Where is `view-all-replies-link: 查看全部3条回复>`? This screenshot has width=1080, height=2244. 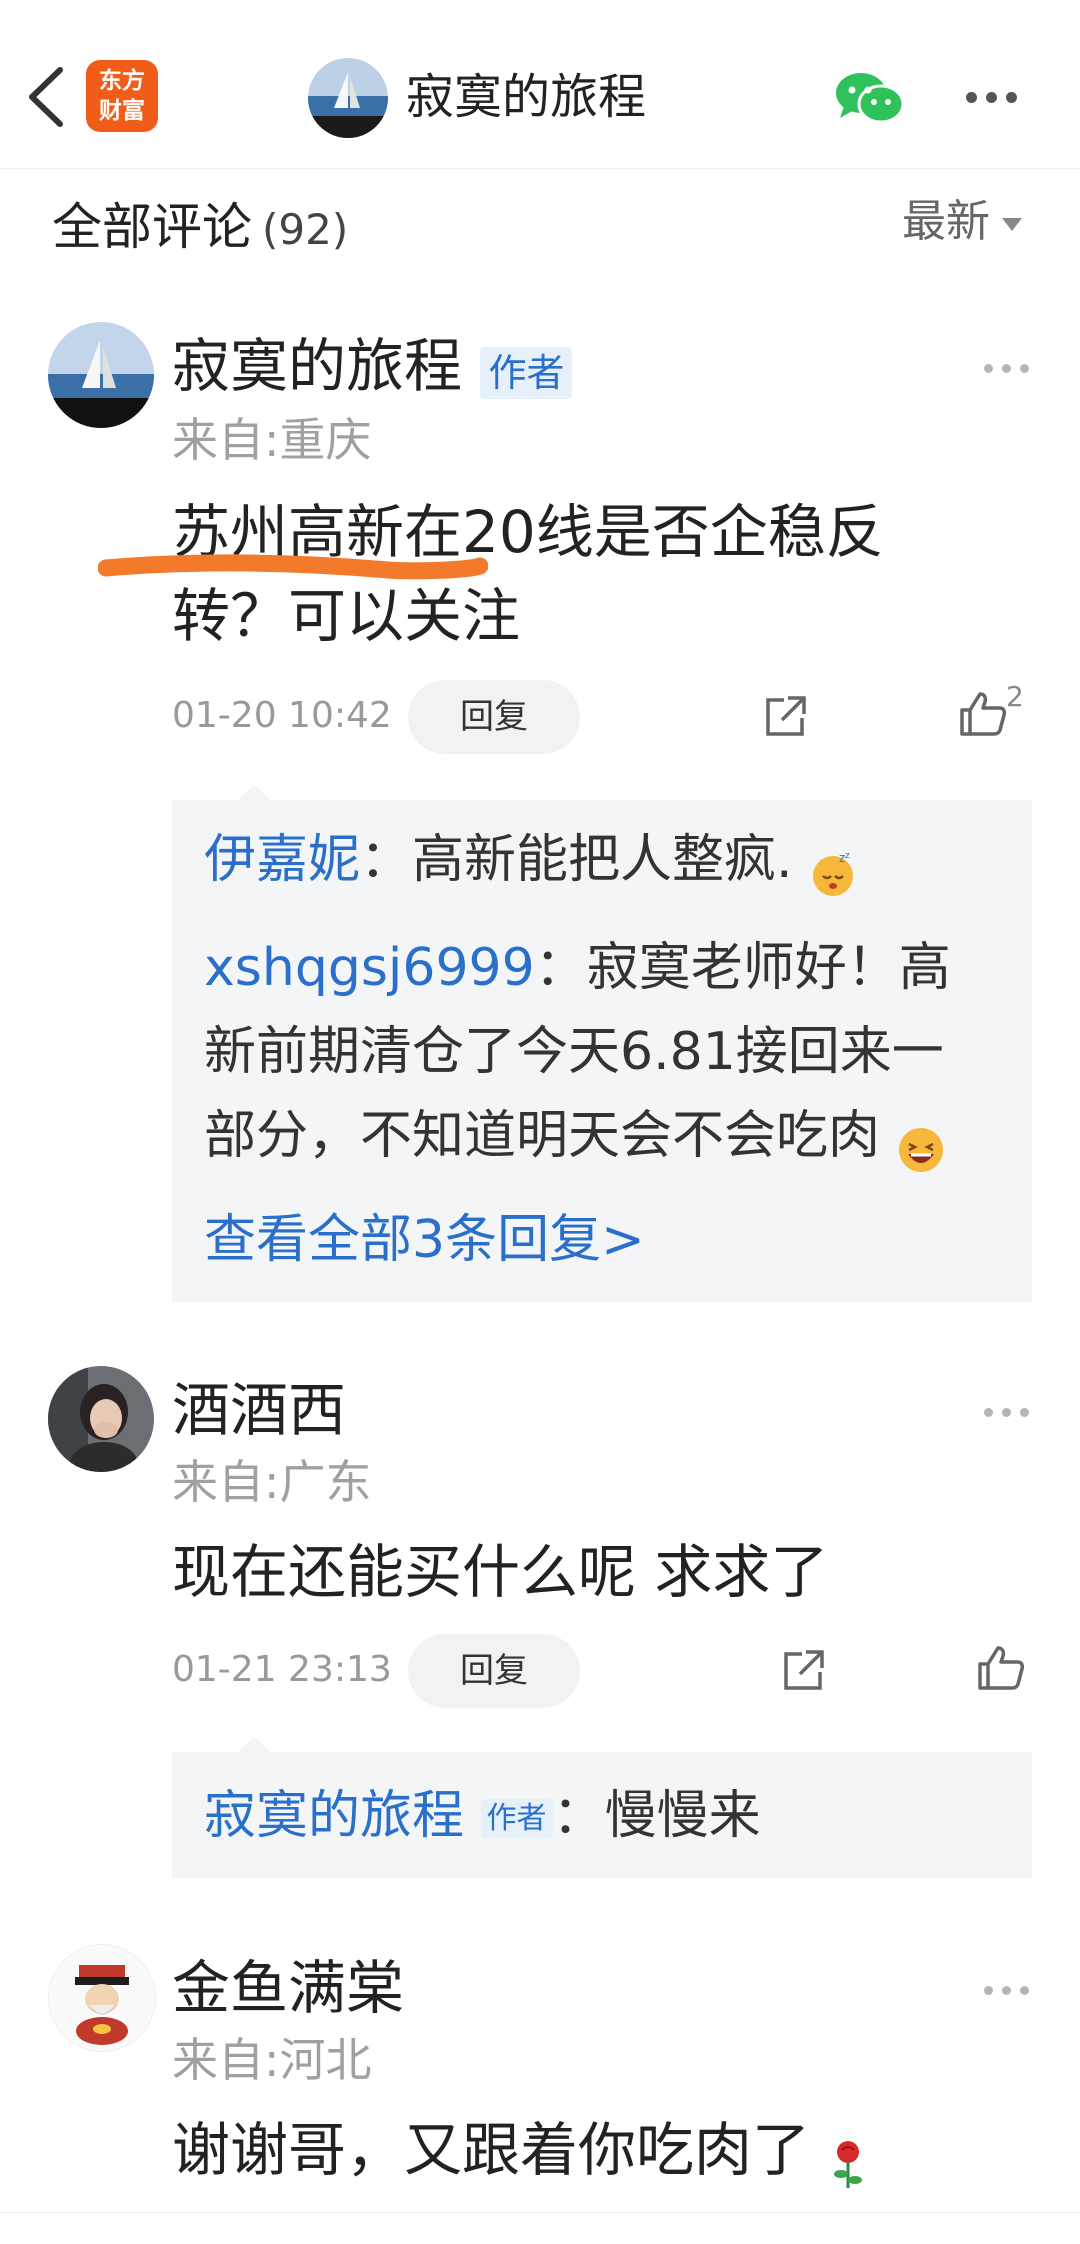
view-all-replies-link: 查看全部3条回复> is located at coordinates (424, 1240).